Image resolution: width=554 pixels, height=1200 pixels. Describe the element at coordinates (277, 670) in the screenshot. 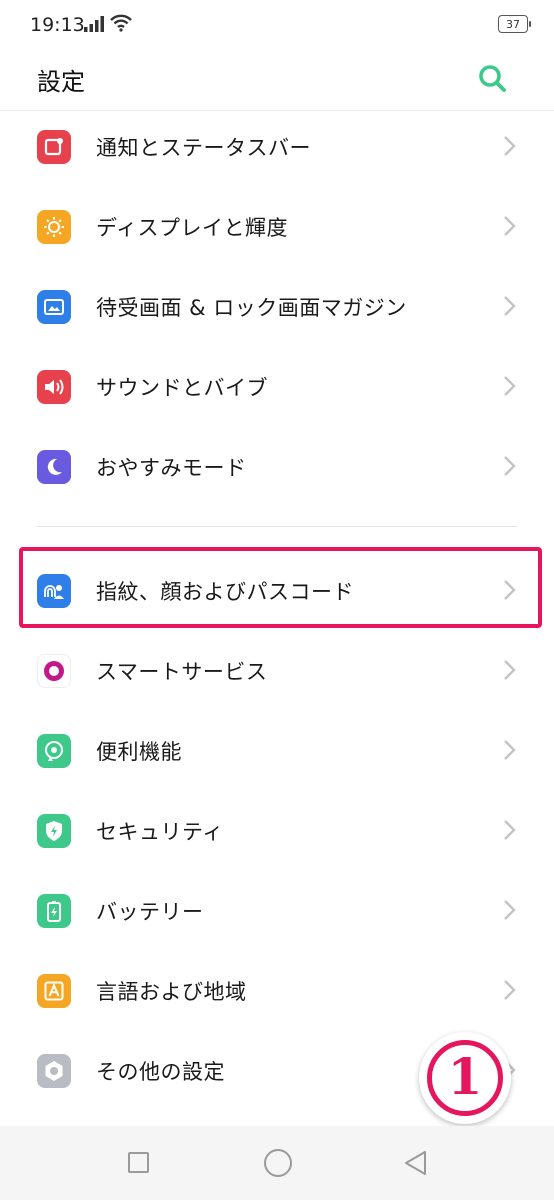

I see `settings-item-smart-services: スマートサービス` at that location.